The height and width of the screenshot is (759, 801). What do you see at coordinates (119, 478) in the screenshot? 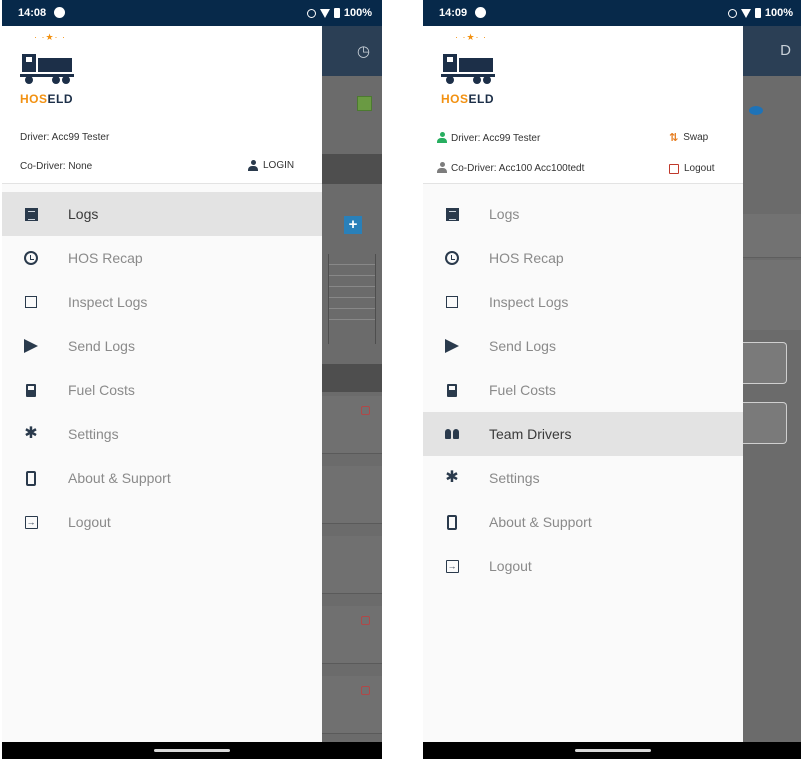
I see `menu-item-label: About & Support` at bounding box center [119, 478].